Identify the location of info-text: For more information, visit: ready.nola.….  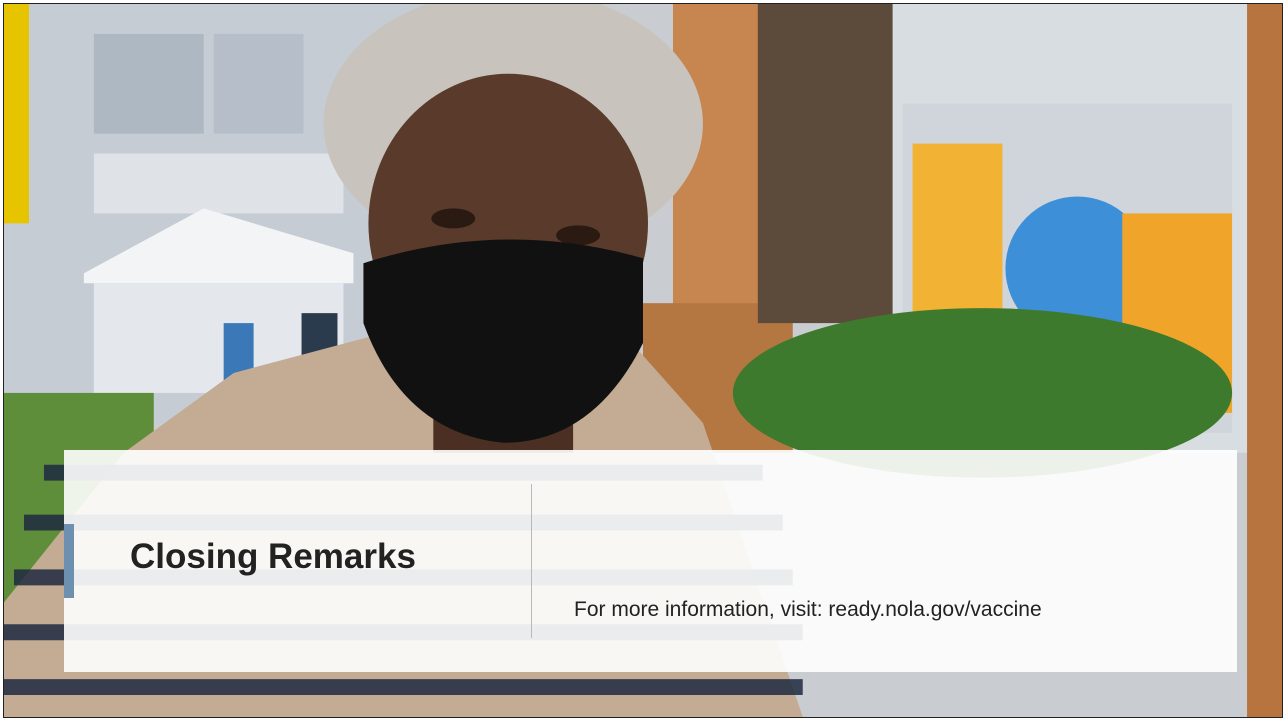
(808, 609).